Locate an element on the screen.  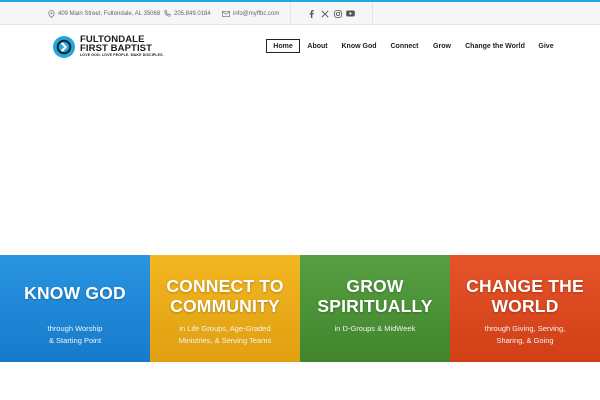
tile-subtitle: & Starting Point is located at coordinates (75, 340).